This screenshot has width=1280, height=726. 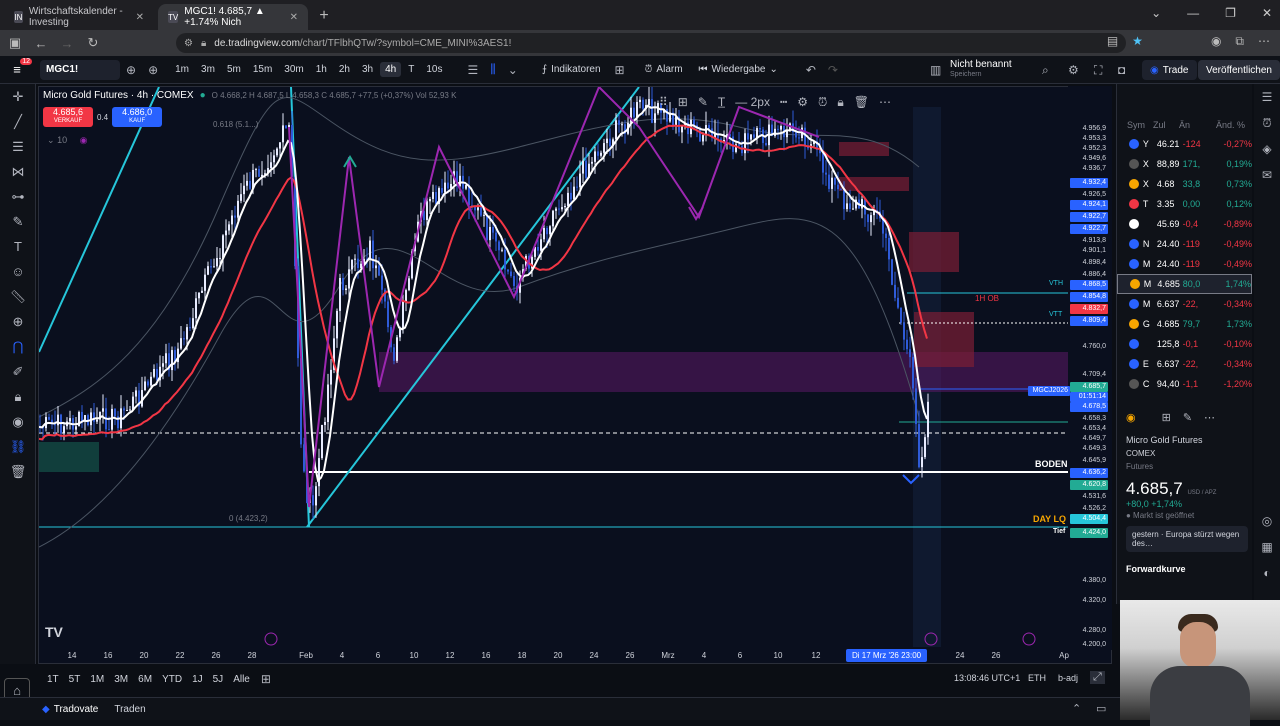 I want to click on watchlist-row: E 6.637 -22, -0,34%, so click(x=1184, y=364).